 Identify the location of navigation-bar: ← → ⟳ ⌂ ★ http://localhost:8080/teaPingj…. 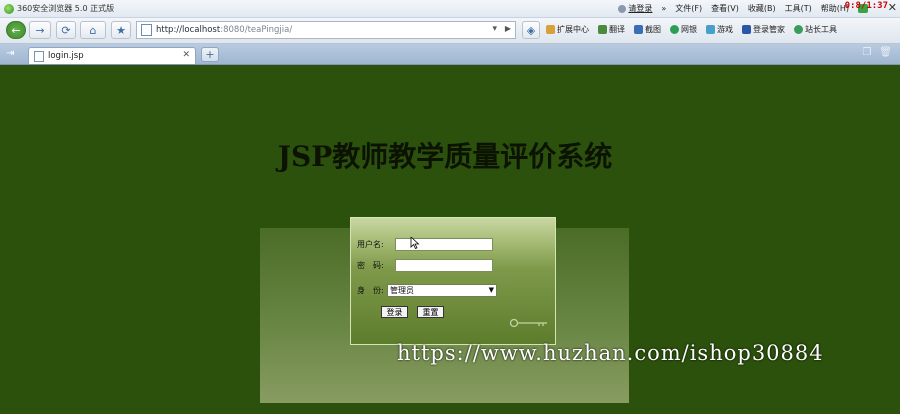
(450, 31).